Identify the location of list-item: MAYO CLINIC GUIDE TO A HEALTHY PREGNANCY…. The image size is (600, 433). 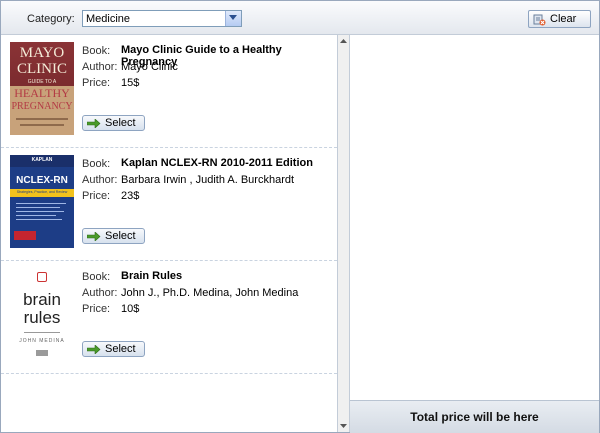
(169, 91).